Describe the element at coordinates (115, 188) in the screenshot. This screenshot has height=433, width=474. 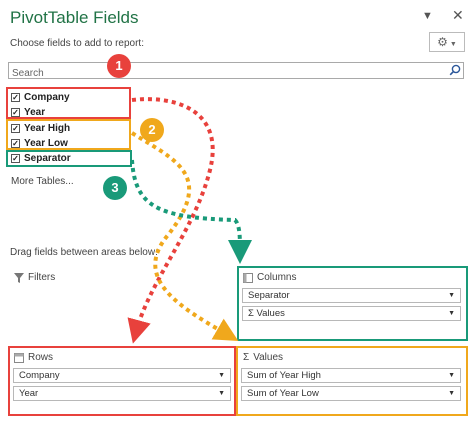
I see `annotation-badge-3: 3` at that location.